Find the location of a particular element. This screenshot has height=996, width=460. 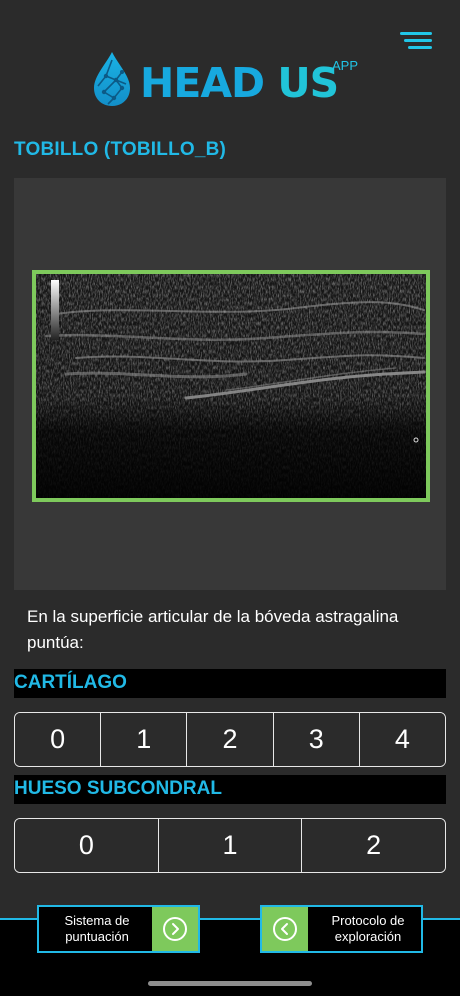

score-option-3: 3 is located at coordinates (315, 739).